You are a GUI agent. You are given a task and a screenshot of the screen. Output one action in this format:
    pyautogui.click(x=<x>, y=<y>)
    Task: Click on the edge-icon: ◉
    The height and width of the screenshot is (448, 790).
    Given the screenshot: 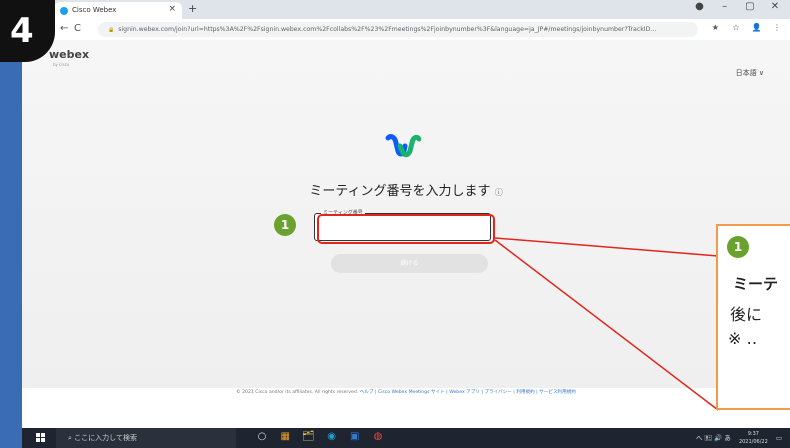 What is the action you would take?
    pyautogui.click(x=332, y=436)
    